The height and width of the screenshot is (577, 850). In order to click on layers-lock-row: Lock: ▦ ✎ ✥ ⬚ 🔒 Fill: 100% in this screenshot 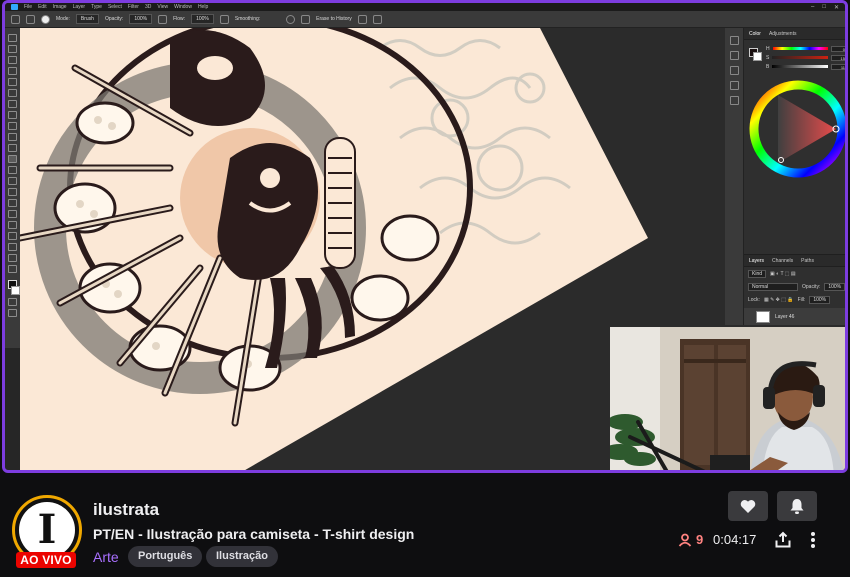, I will do `click(794, 299)`.